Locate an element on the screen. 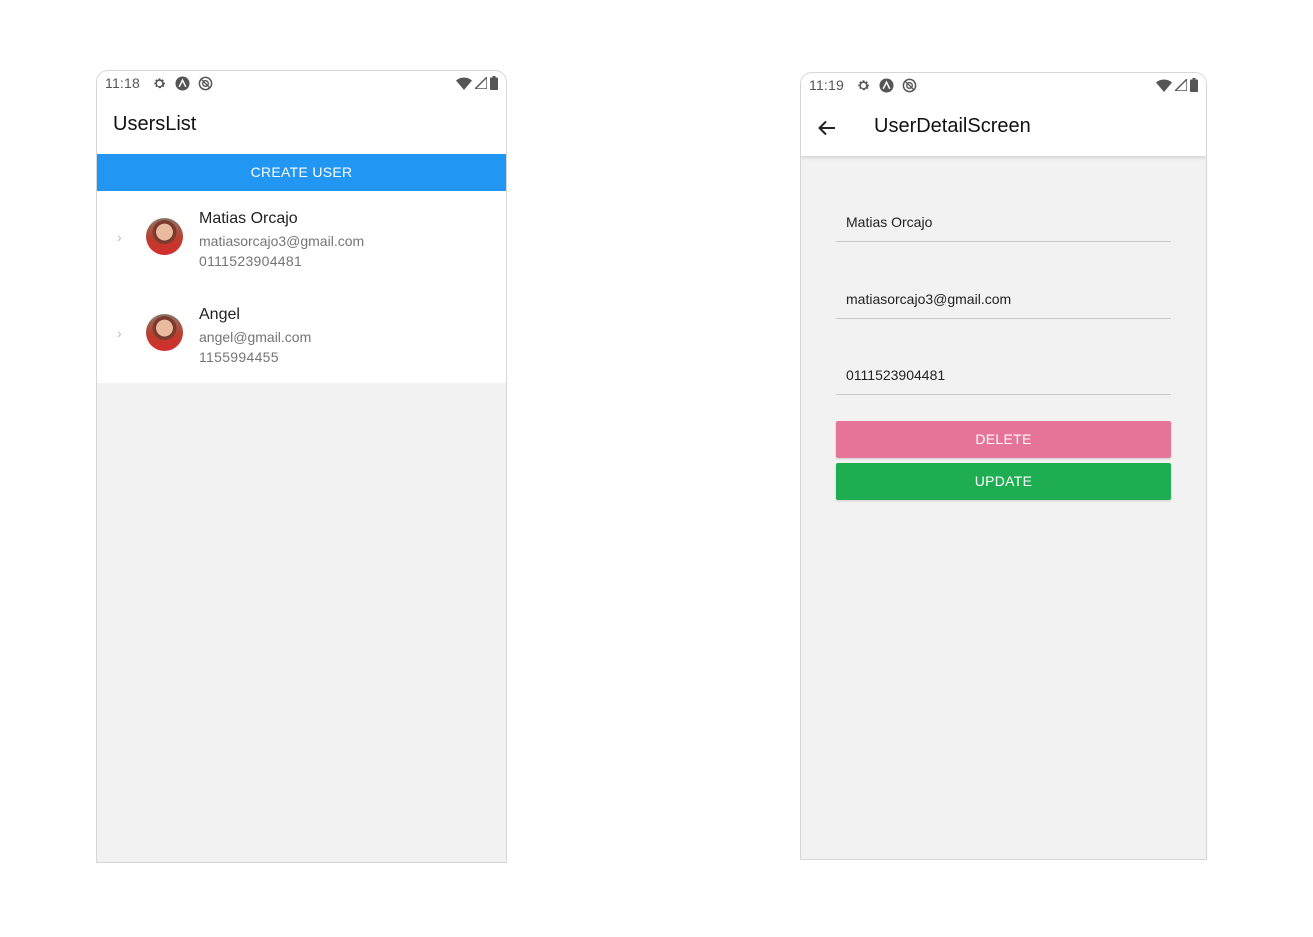  user-phone: 1155994455 is located at coordinates (239, 357).